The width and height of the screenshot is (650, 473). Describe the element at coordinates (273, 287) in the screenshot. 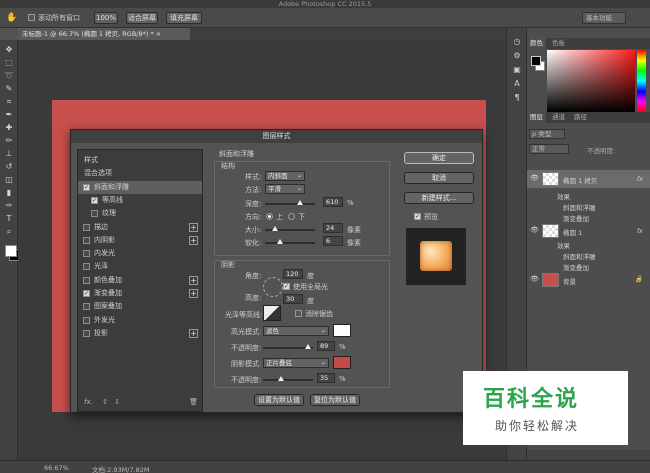

I see `angle-dial` at that location.